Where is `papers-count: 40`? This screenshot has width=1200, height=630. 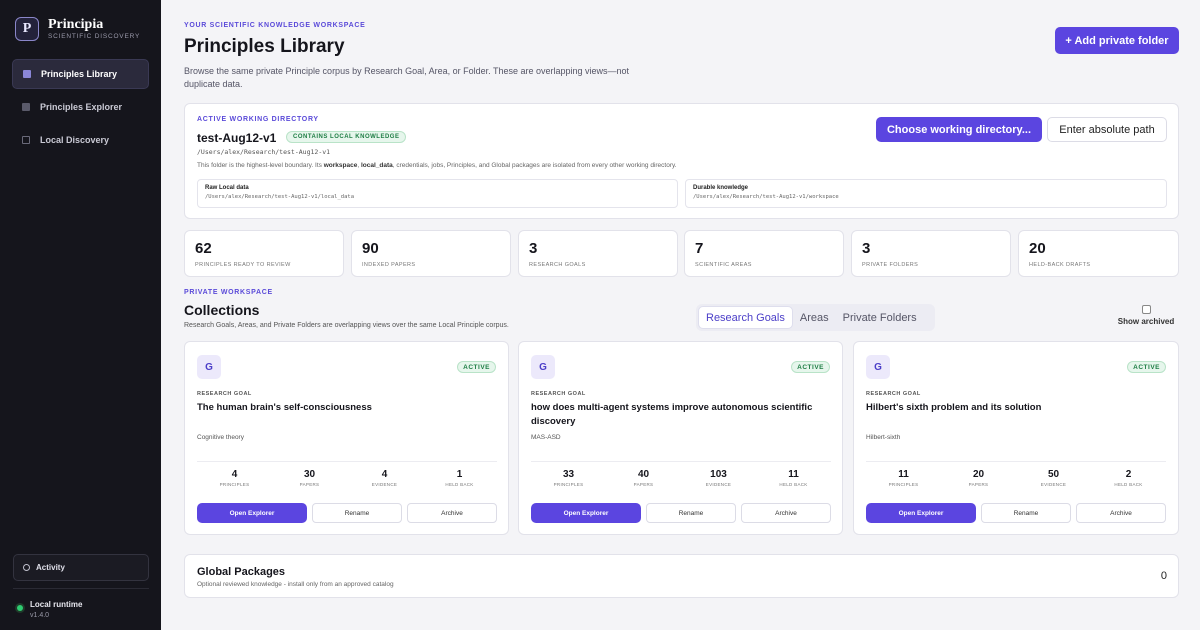 papers-count: 40 is located at coordinates (643, 474).